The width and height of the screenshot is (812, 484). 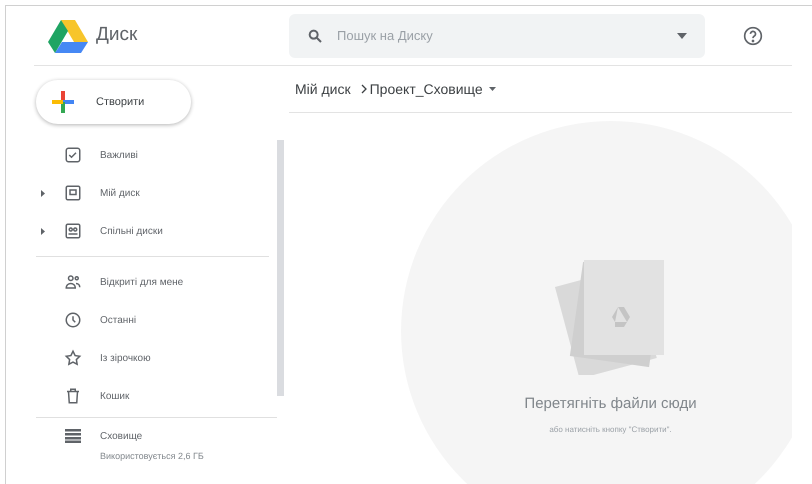 I want to click on sidebar-label: Спільні диски, so click(x=131, y=231).